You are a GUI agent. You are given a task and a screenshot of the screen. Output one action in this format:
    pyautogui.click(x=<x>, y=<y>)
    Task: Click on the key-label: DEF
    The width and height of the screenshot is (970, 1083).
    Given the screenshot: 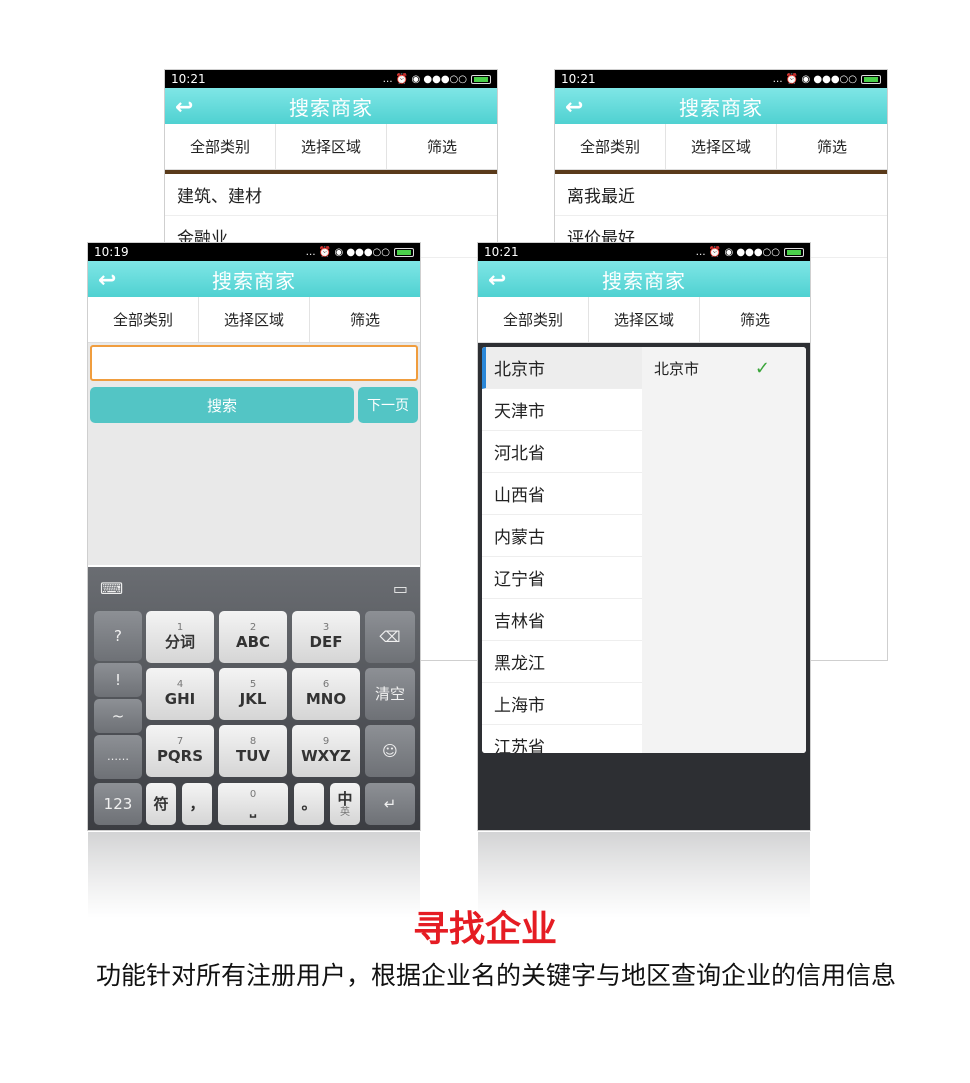 What is the action you would take?
    pyautogui.click(x=326, y=642)
    